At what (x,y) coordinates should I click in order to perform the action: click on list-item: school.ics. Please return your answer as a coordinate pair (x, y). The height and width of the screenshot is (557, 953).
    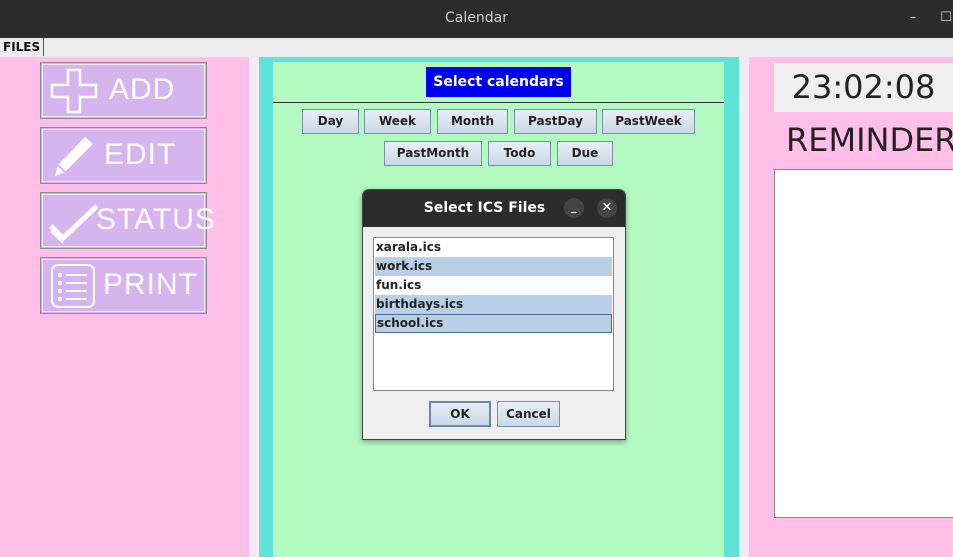
    Looking at the image, I should click on (493, 323).